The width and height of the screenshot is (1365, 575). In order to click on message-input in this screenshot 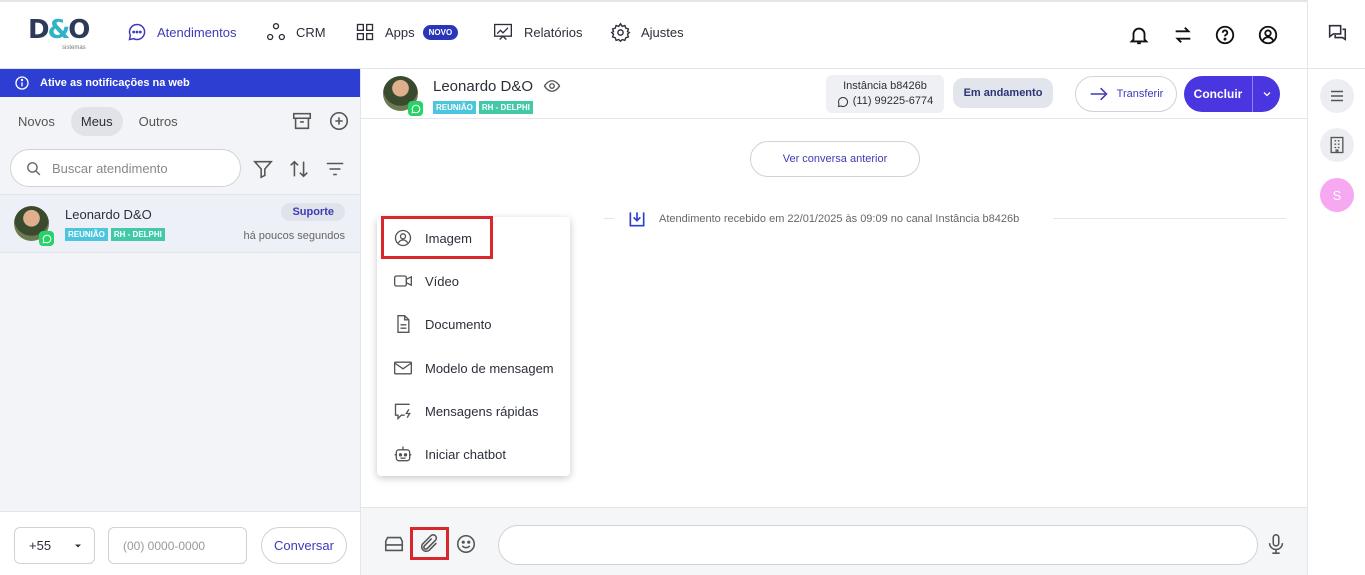, I will do `click(878, 545)`.